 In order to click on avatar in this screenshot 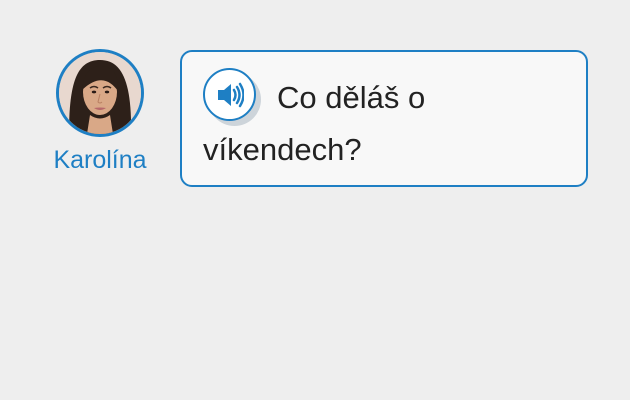, I will do `click(100, 93)`.